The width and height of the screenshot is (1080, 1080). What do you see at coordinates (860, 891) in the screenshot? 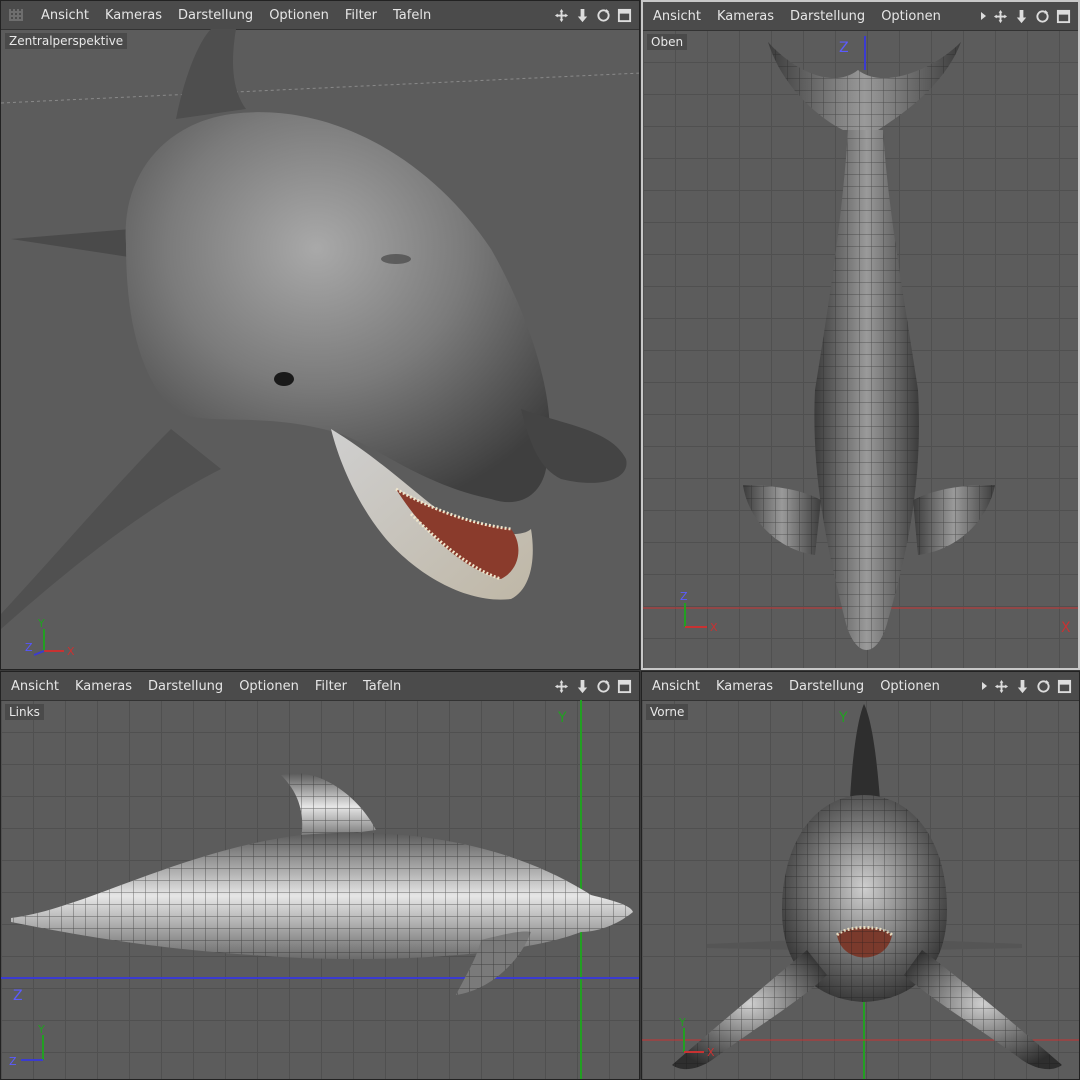
I see `dolphin-wireframe-front: Y Y X` at bounding box center [860, 891].